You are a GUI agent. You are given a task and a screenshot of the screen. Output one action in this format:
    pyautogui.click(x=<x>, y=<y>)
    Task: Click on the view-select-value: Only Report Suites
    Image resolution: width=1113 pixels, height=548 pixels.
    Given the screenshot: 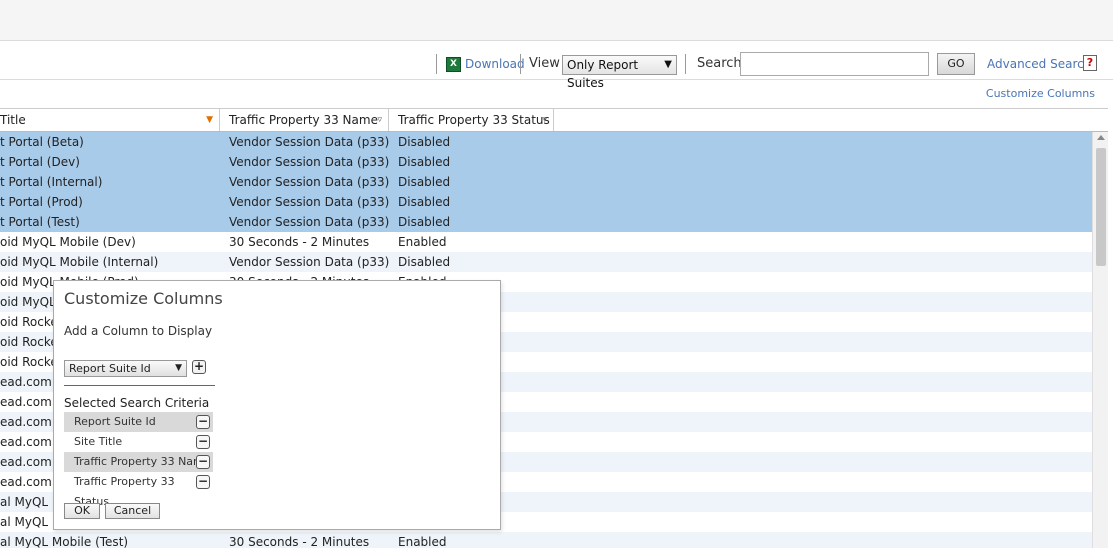 What is the action you would take?
    pyautogui.click(x=603, y=74)
    